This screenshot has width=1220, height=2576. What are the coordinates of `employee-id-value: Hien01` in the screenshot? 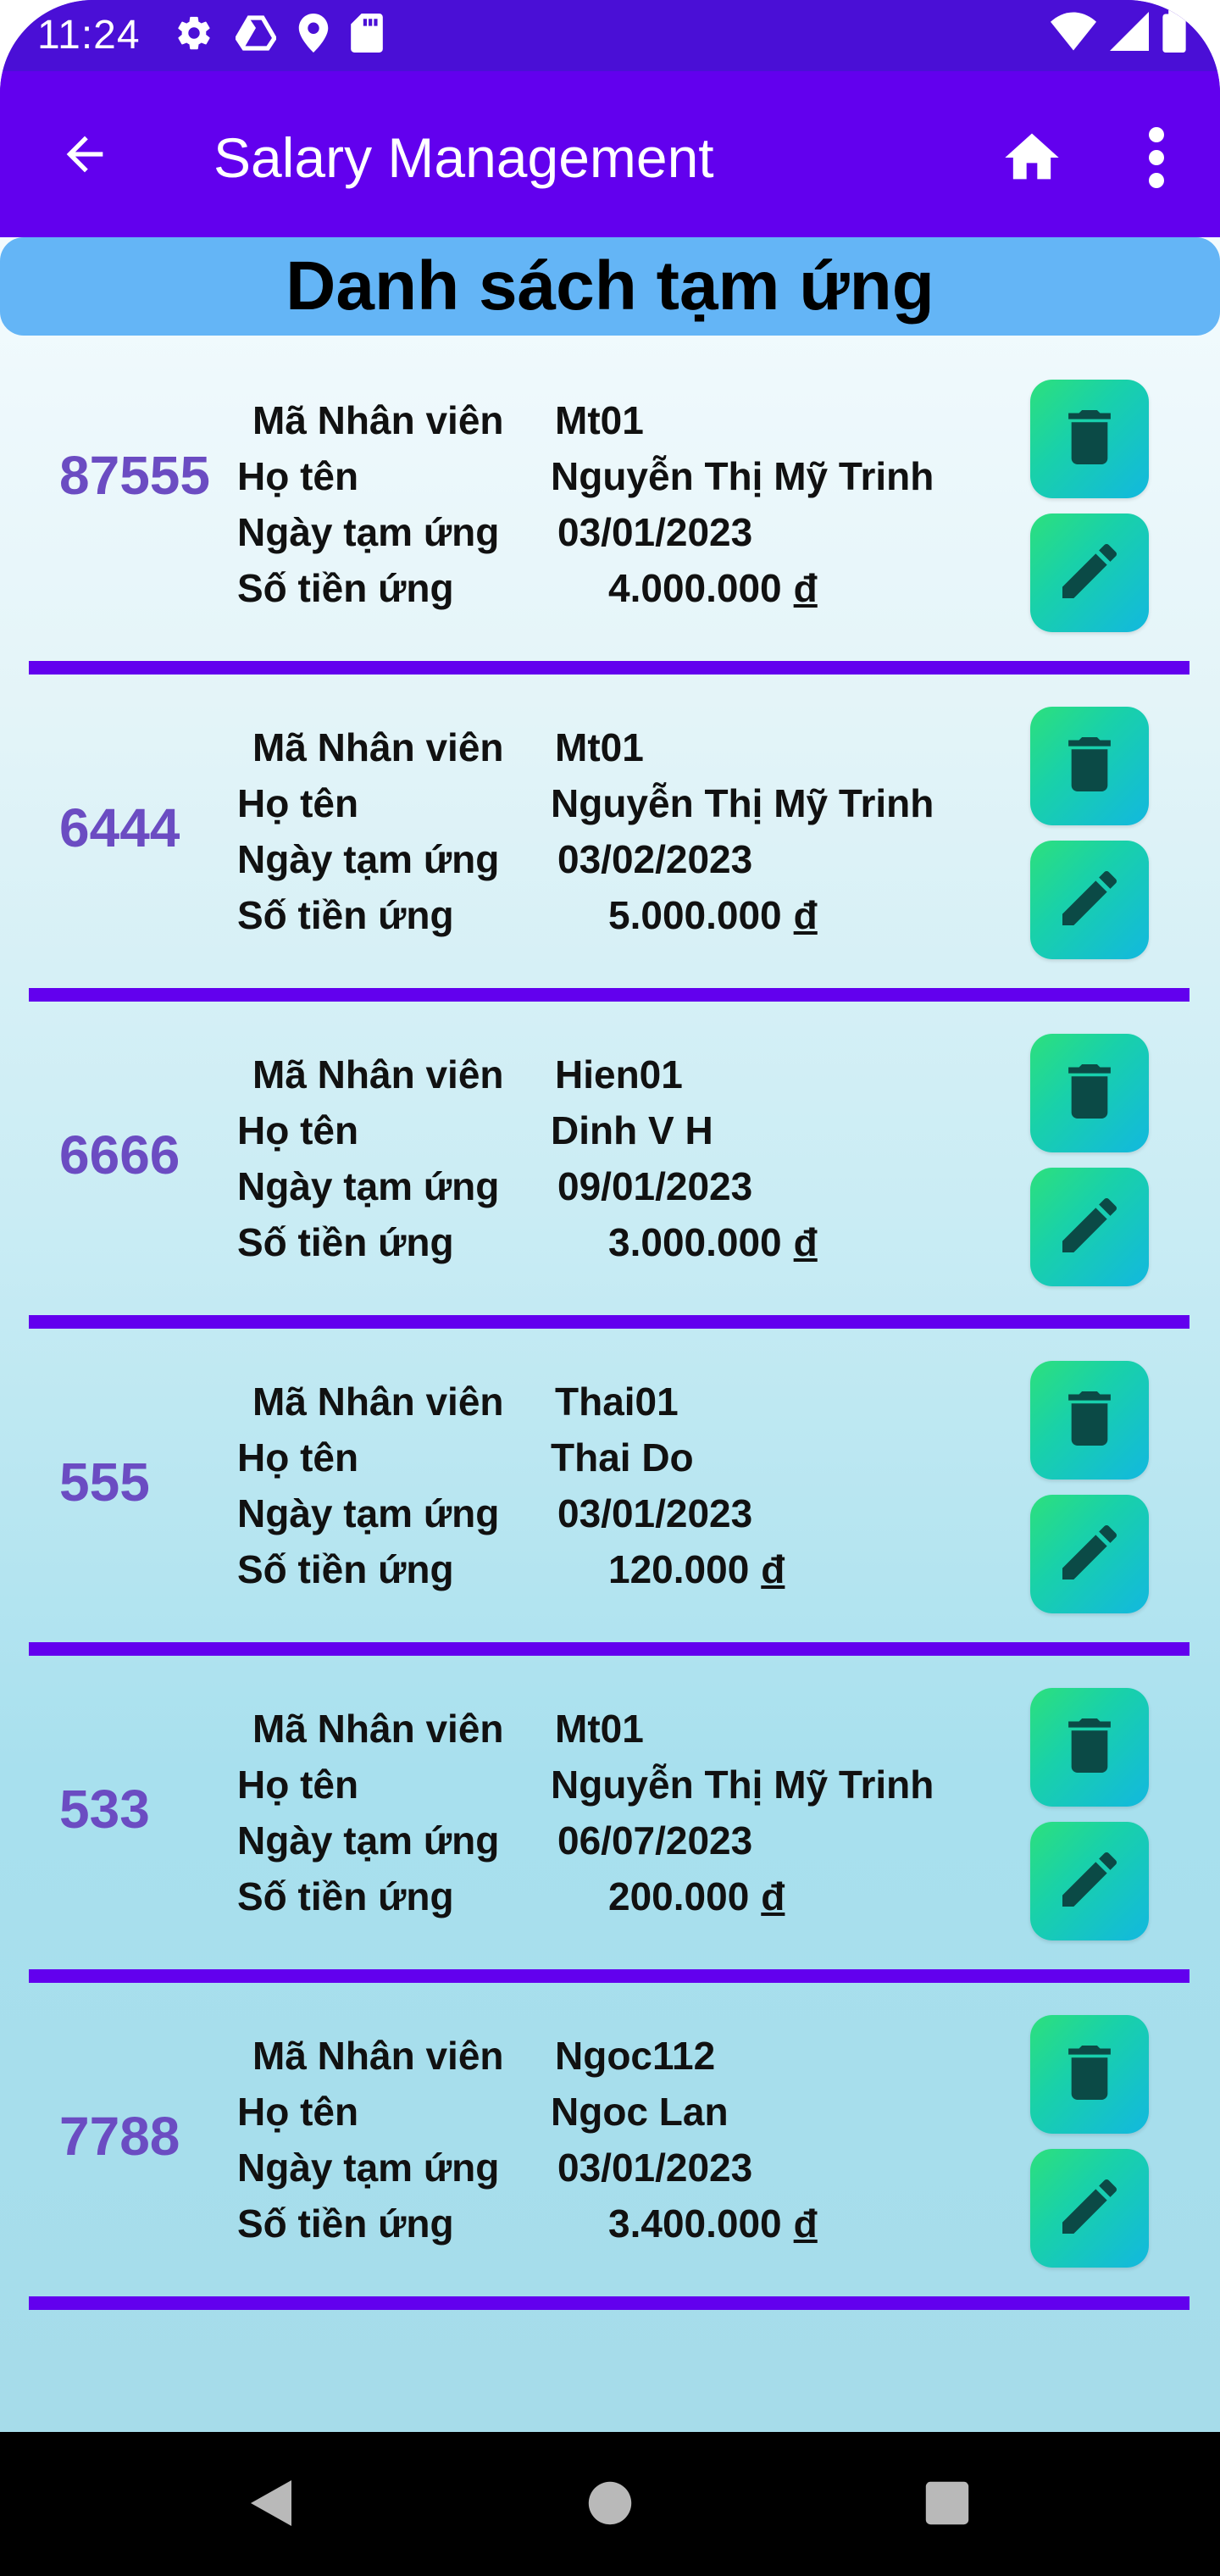 It's located at (619, 1074).